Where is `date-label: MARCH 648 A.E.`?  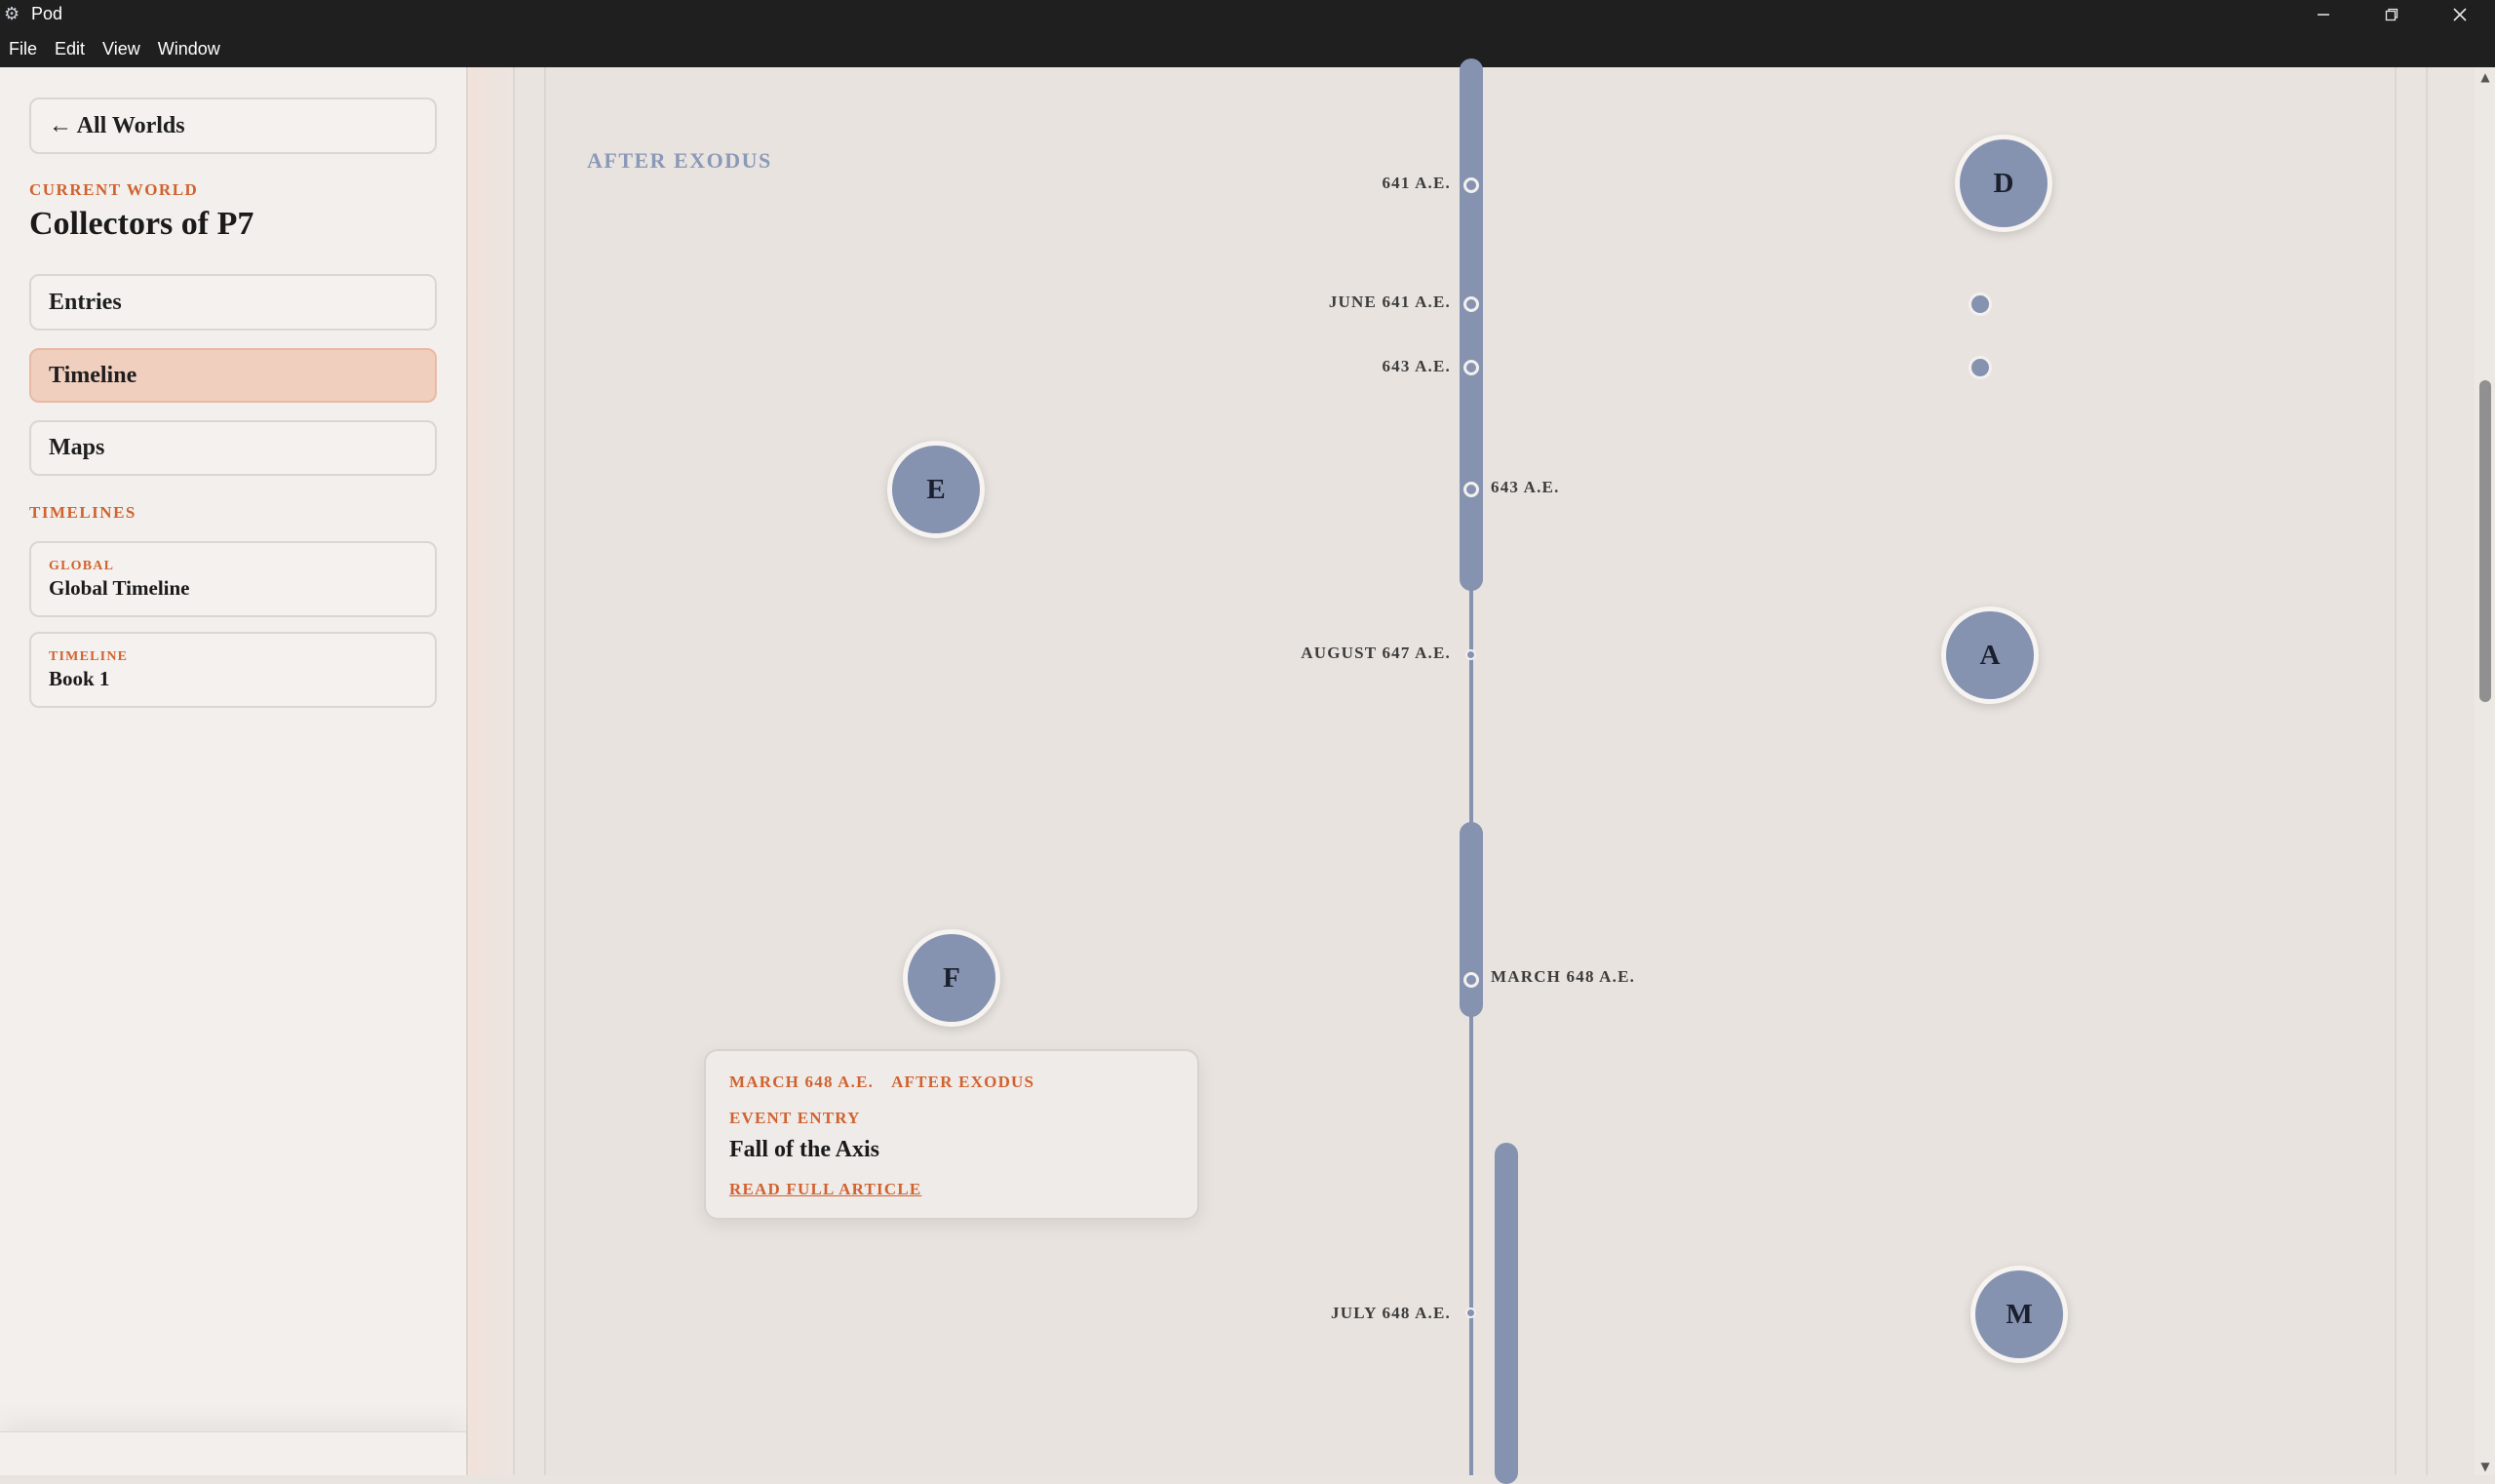 date-label: MARCH 648 A.E. is located at coordinates (1563, 976).